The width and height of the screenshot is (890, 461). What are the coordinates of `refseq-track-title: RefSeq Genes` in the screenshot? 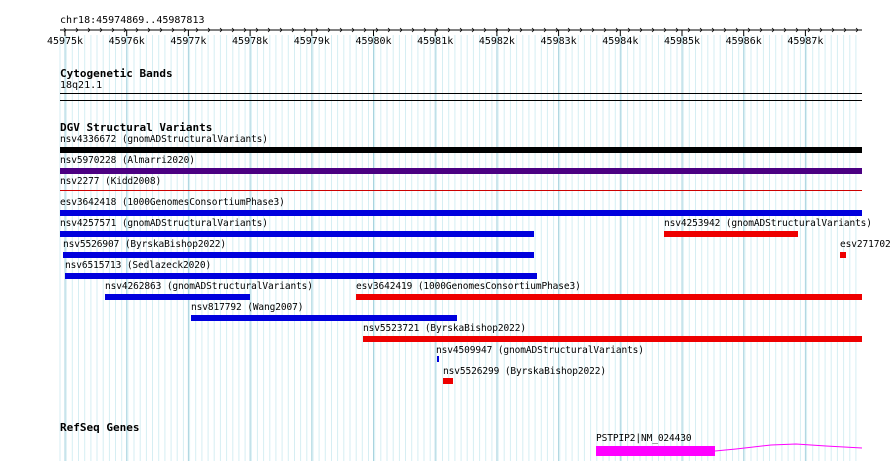 It's located at (100, 427).